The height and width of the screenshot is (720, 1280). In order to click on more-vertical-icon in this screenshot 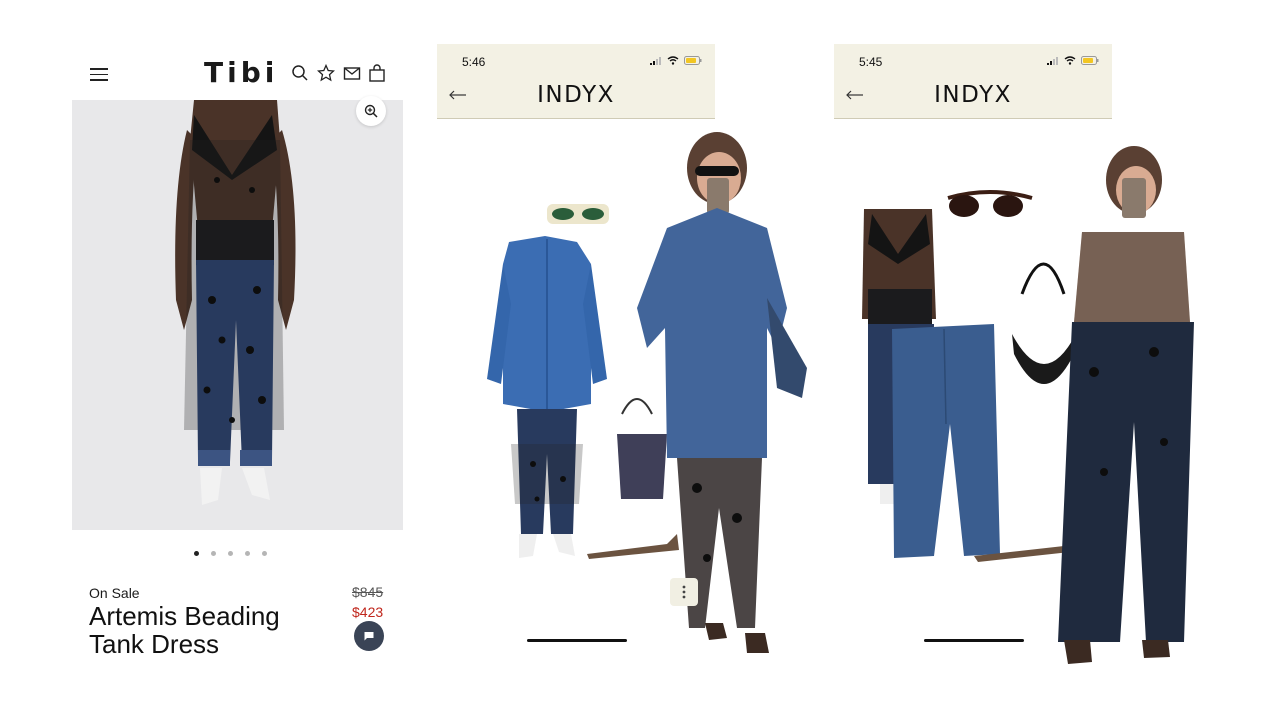, I will do `click(684, 592)`.